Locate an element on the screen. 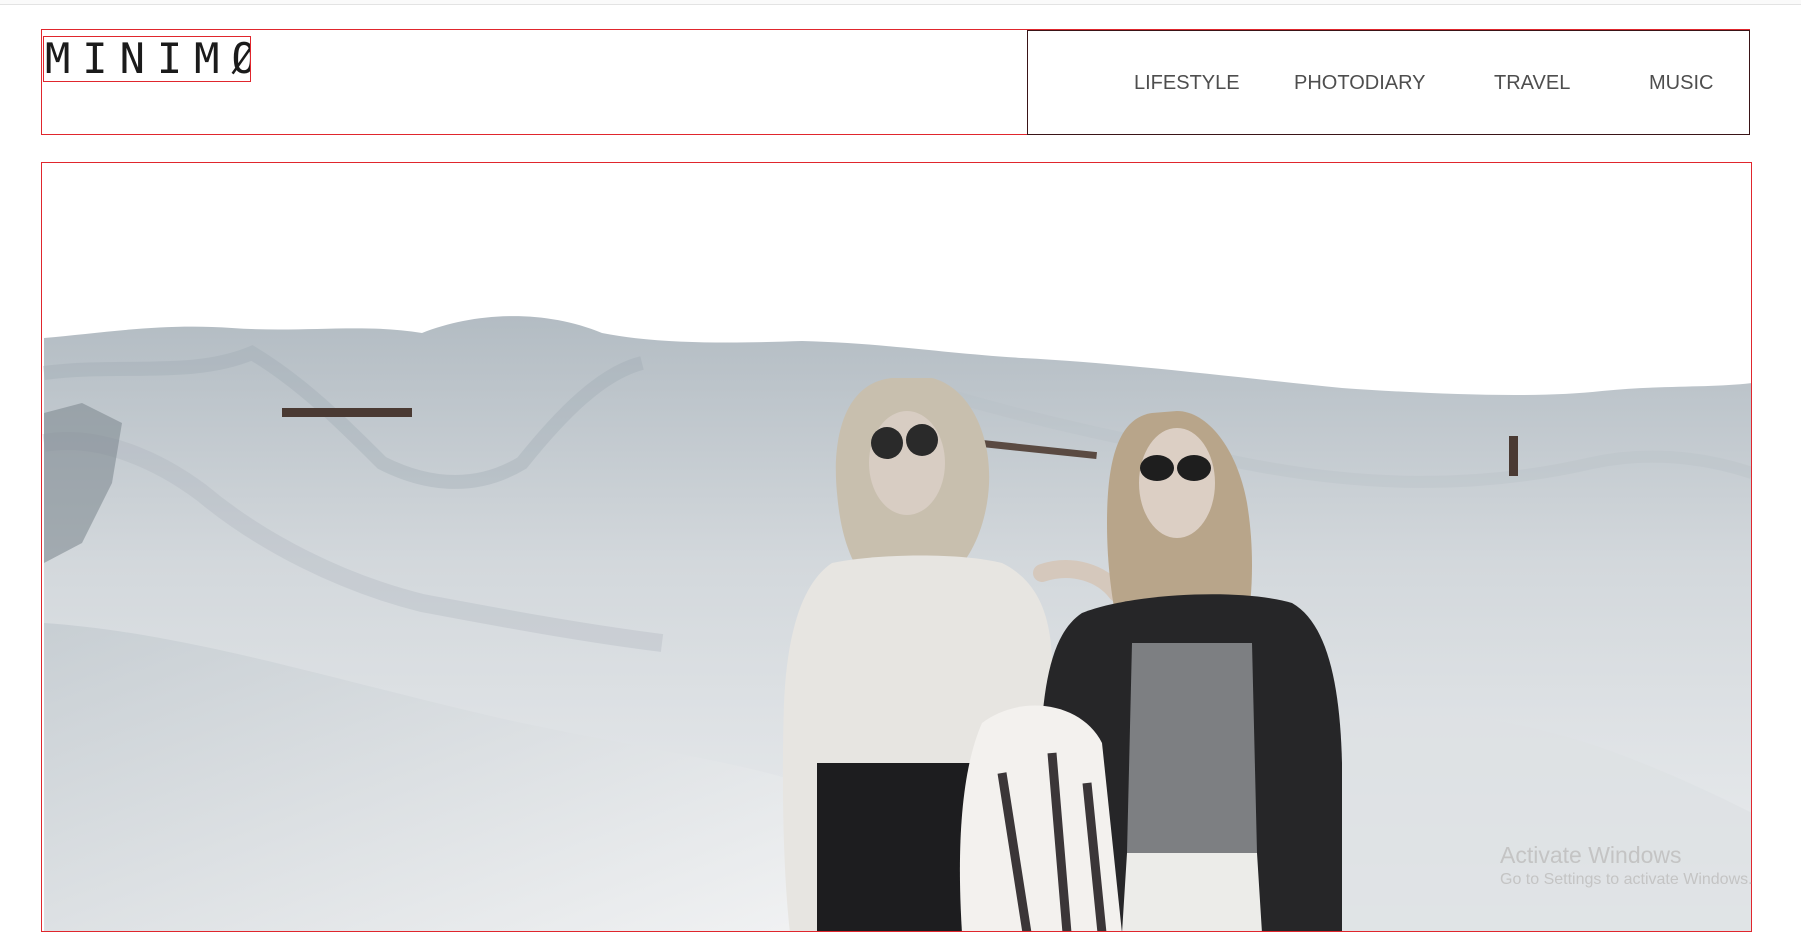 This screenshot has width=1801, height=932. nav-item-lifestyle: LIFESTYLE is located at coordinates (1187, 83).